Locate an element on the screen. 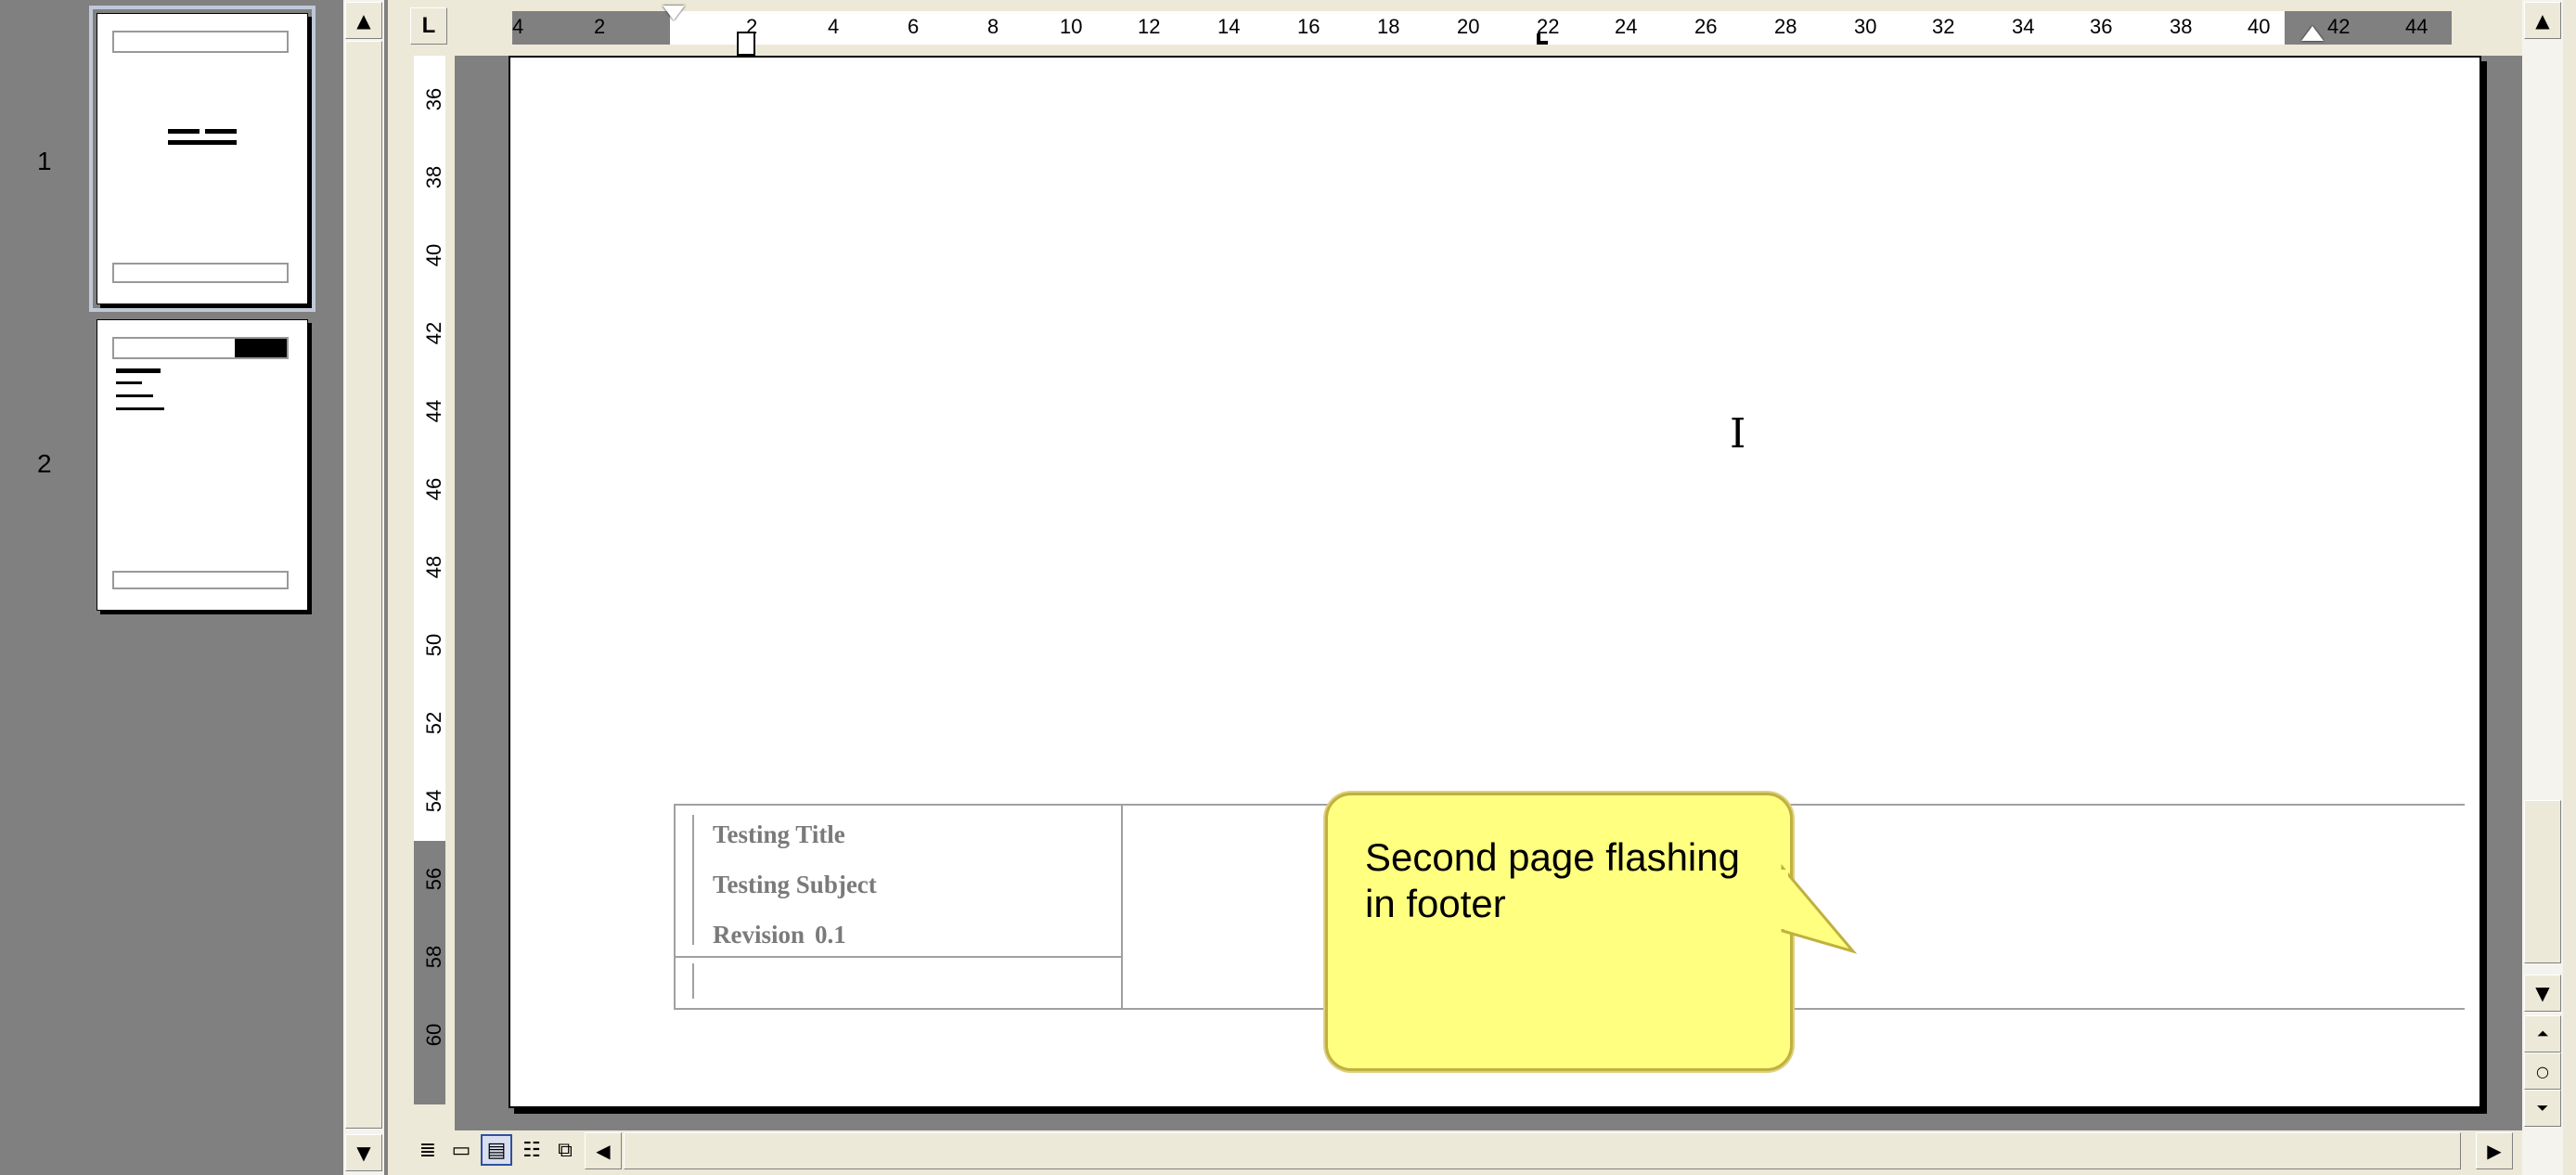 Image resolution: width=2576 pixels, height=1175 pixels. outline-view-button: ☷ is located at coordinates (531, 1150).